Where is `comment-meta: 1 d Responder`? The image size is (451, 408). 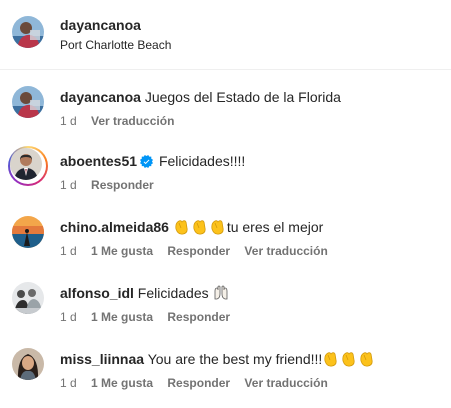
comment-meta: 1 d Responder is located at coordinates (112, 185).